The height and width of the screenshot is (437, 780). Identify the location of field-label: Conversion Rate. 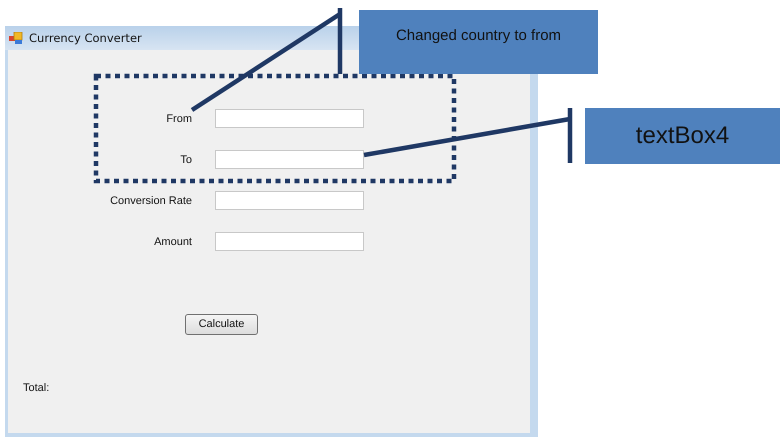
(151, 200).